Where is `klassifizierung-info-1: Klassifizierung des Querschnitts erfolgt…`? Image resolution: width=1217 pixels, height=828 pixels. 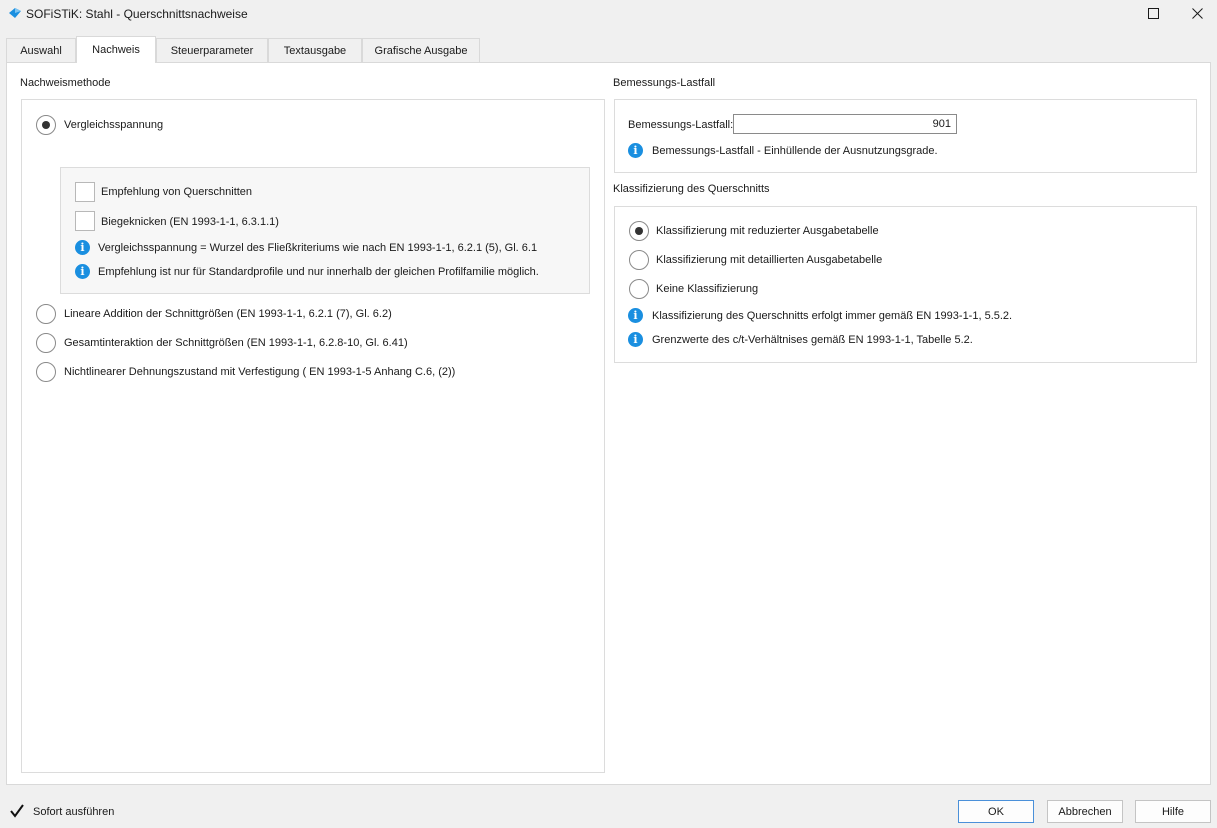 klassifizierung-info-1: Klassifizierung des Querschnitts erfolgt… is located at coordinates (832, 316).